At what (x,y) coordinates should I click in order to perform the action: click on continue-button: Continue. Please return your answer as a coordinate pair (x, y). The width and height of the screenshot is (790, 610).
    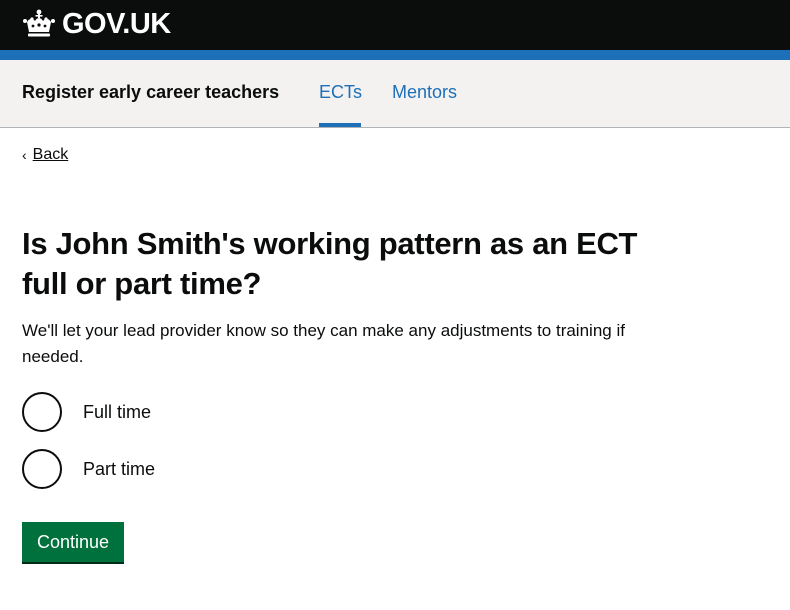
    Looking at the image, I should click on (73, 542).